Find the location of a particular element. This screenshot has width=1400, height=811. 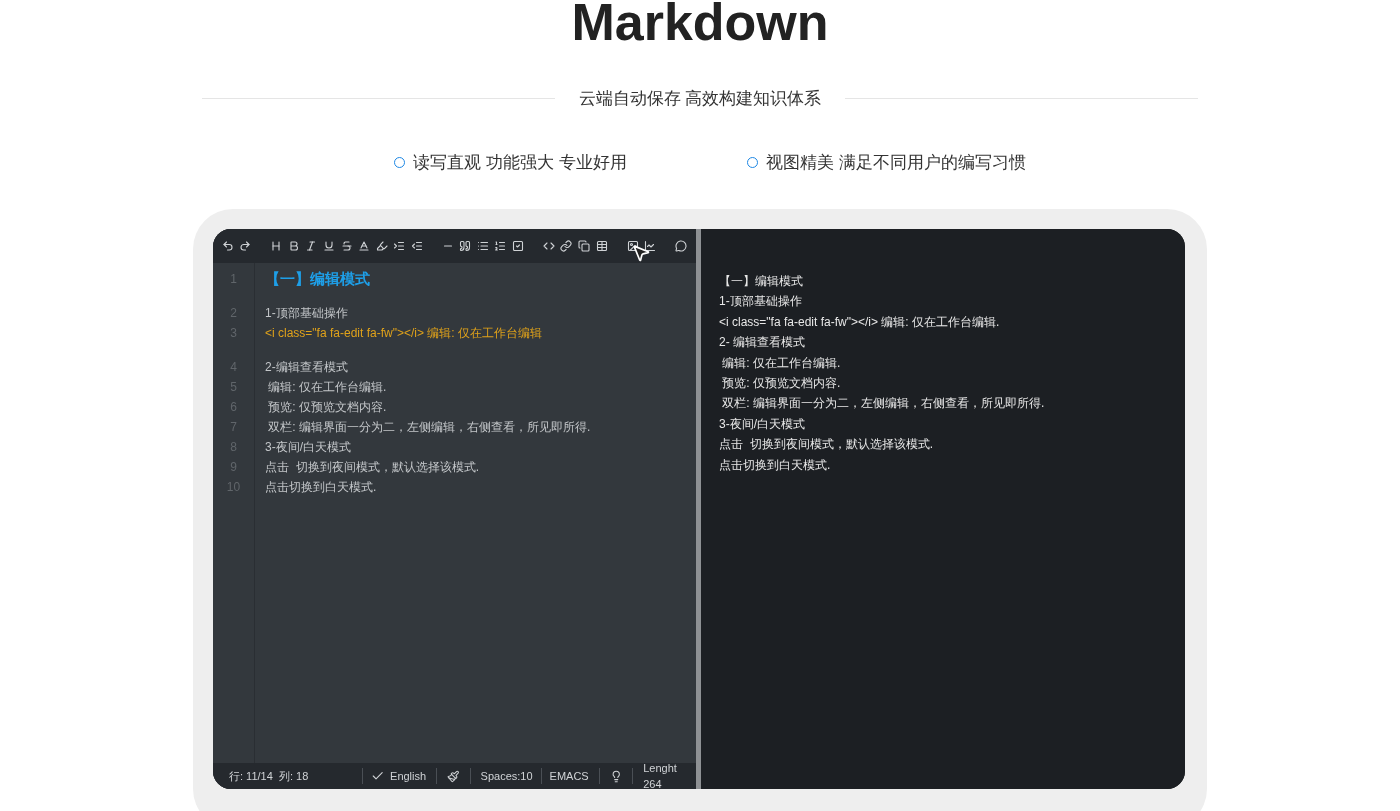

comment-icon is located at coordinates (681, 246).